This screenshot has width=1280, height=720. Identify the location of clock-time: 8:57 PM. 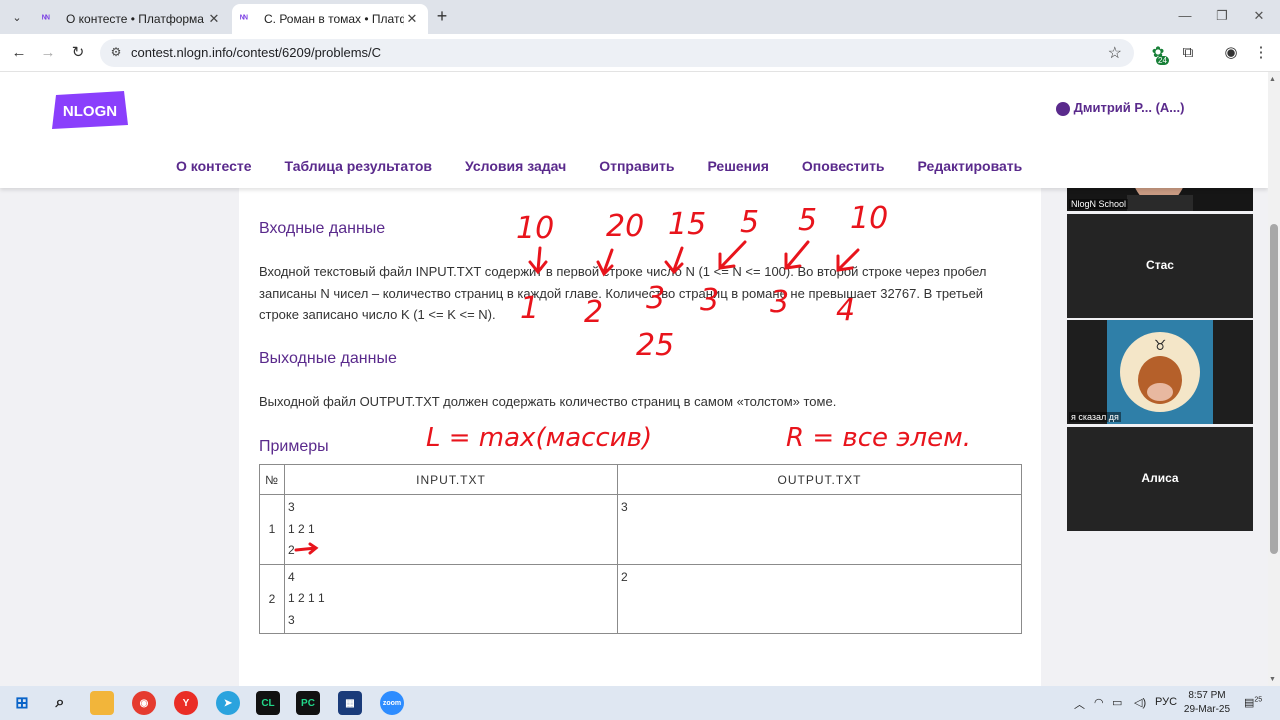
(1207, 695).